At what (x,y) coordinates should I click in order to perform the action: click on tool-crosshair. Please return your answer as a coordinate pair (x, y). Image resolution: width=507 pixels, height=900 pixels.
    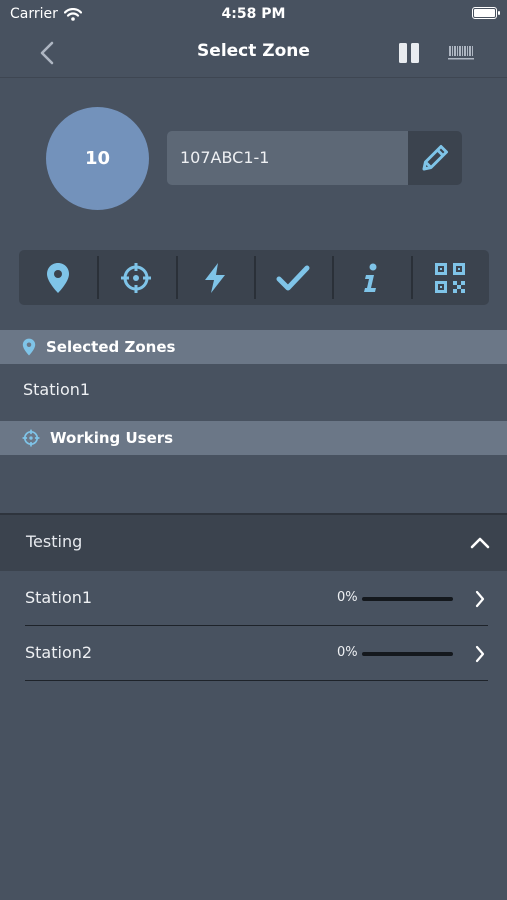
    Looking at the image, I should click on (136, 277).